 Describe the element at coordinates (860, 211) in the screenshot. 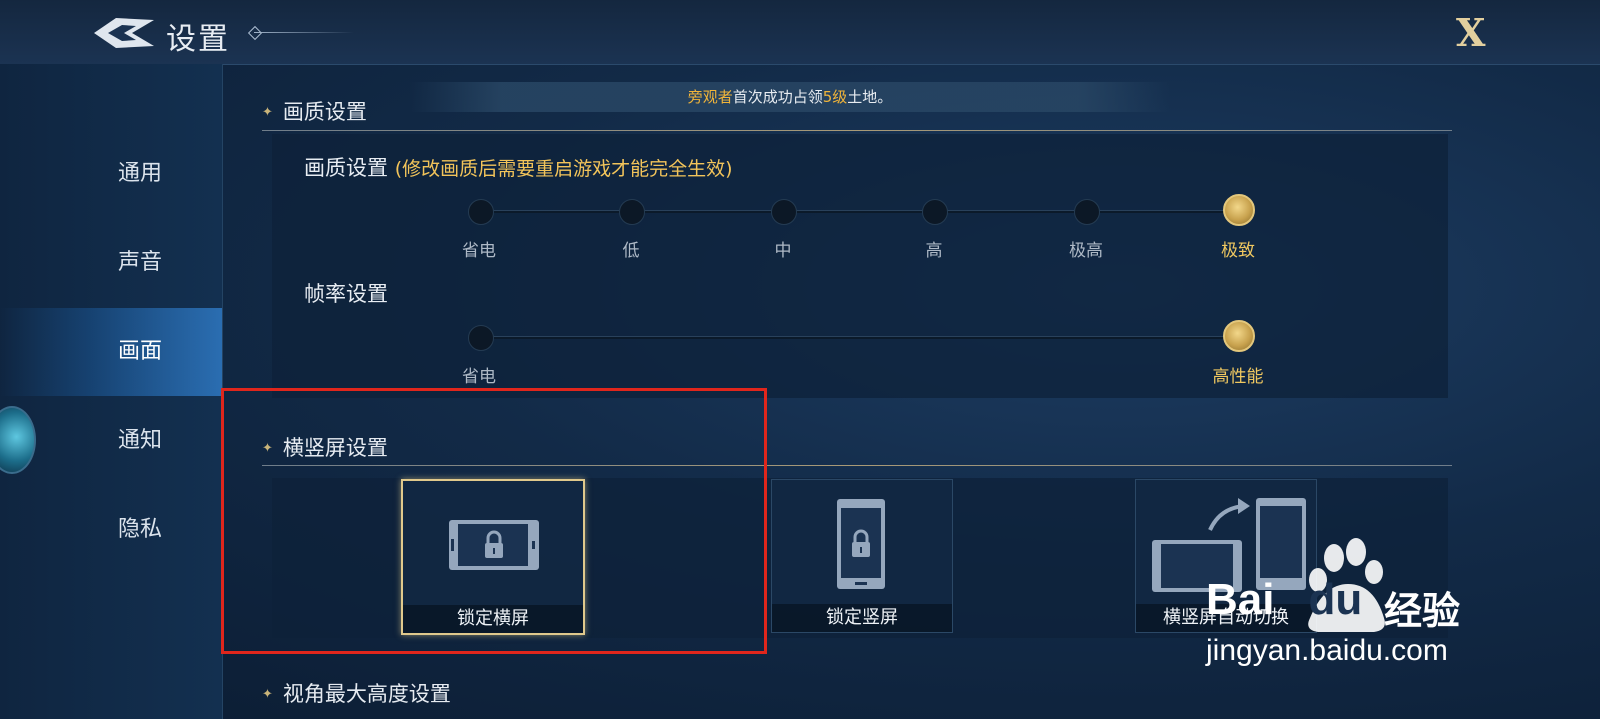

I see `quality-slider-track` at that location.